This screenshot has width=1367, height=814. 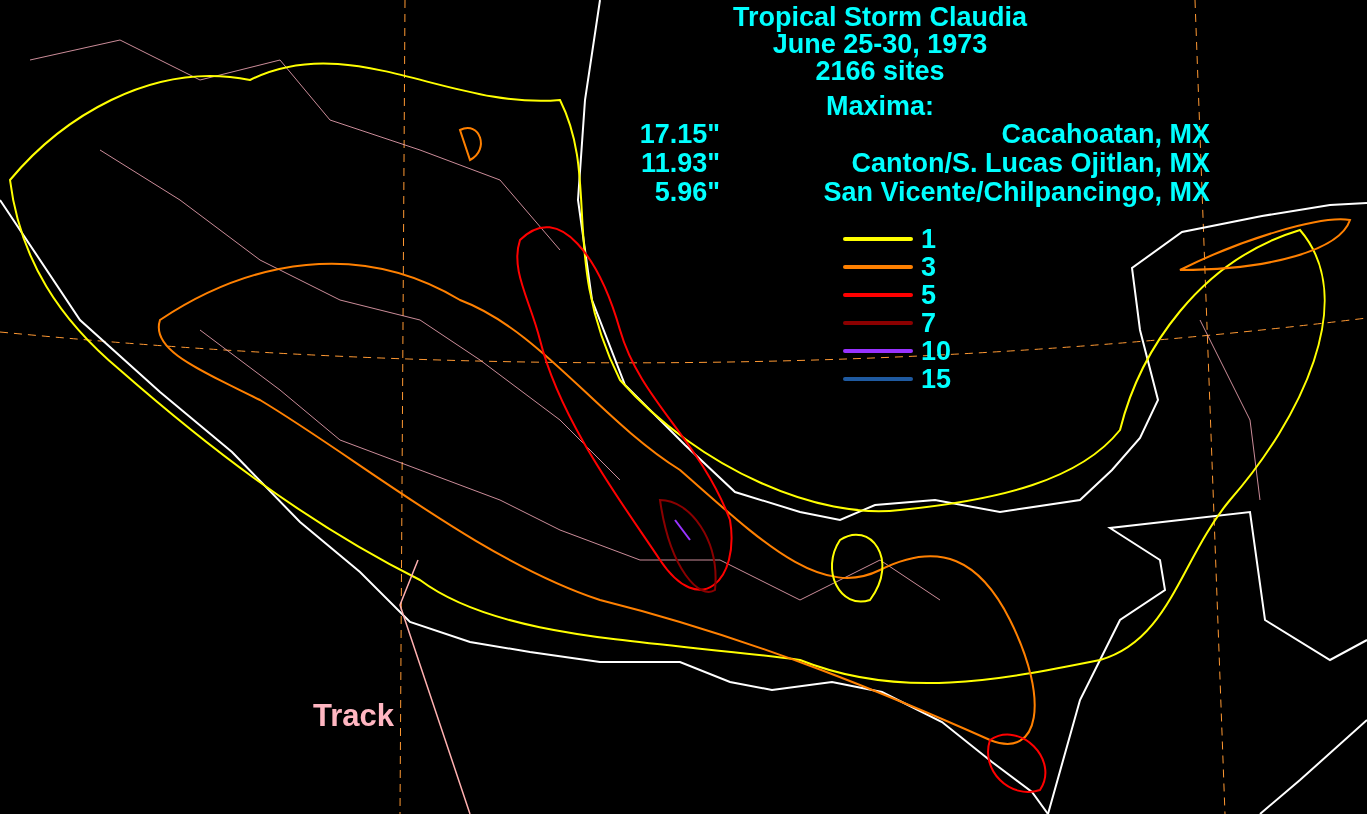 I want to click on maximum-amount: 17.15", so click(x=679, y=134).